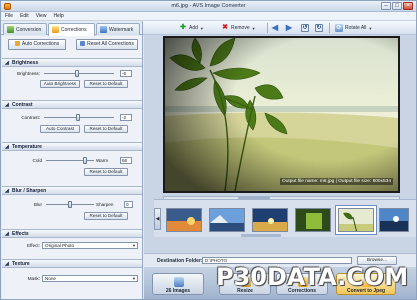 This screenshot has height=300, width=417. What do you see at coordinates (178, 284) in the screenshot?
I see `images-count-button: 26 Images` at bounding box center [178, 284].